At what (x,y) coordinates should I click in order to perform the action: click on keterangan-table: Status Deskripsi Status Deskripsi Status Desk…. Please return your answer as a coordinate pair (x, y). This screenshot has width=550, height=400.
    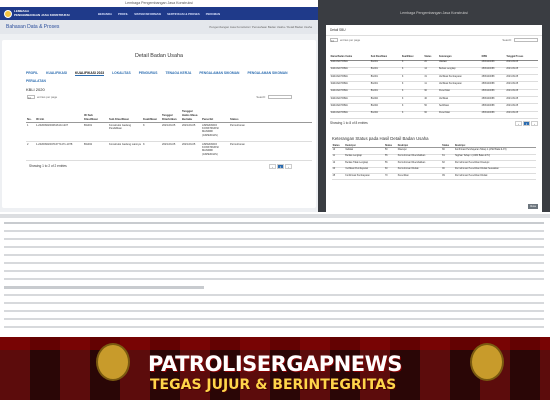
    Looking at the image, I should click on (434, 161).